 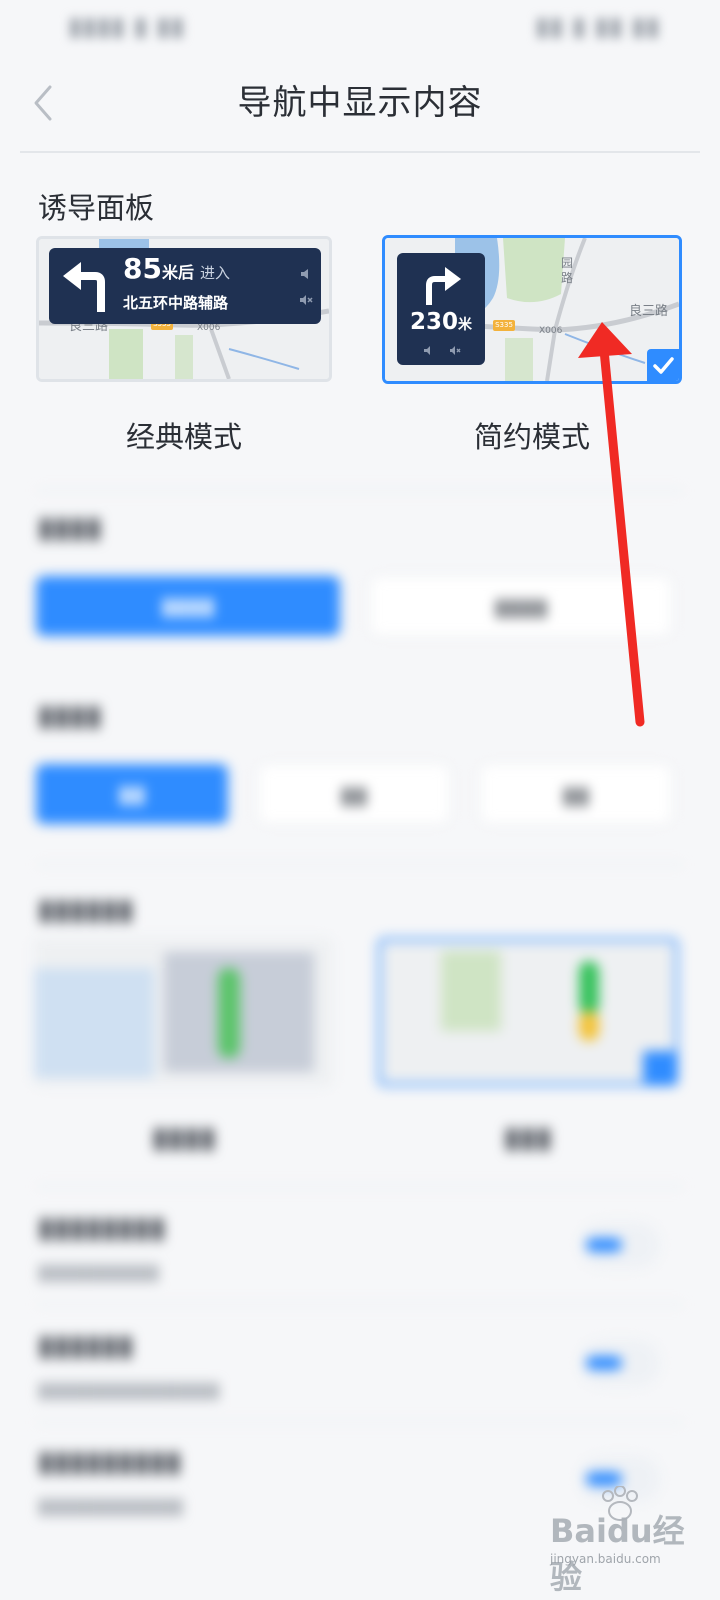 What do you see at coordinates (132, 794) in the screenshot?
I see `option-button-selected: ▮▮` at bounding box center [132, 794].